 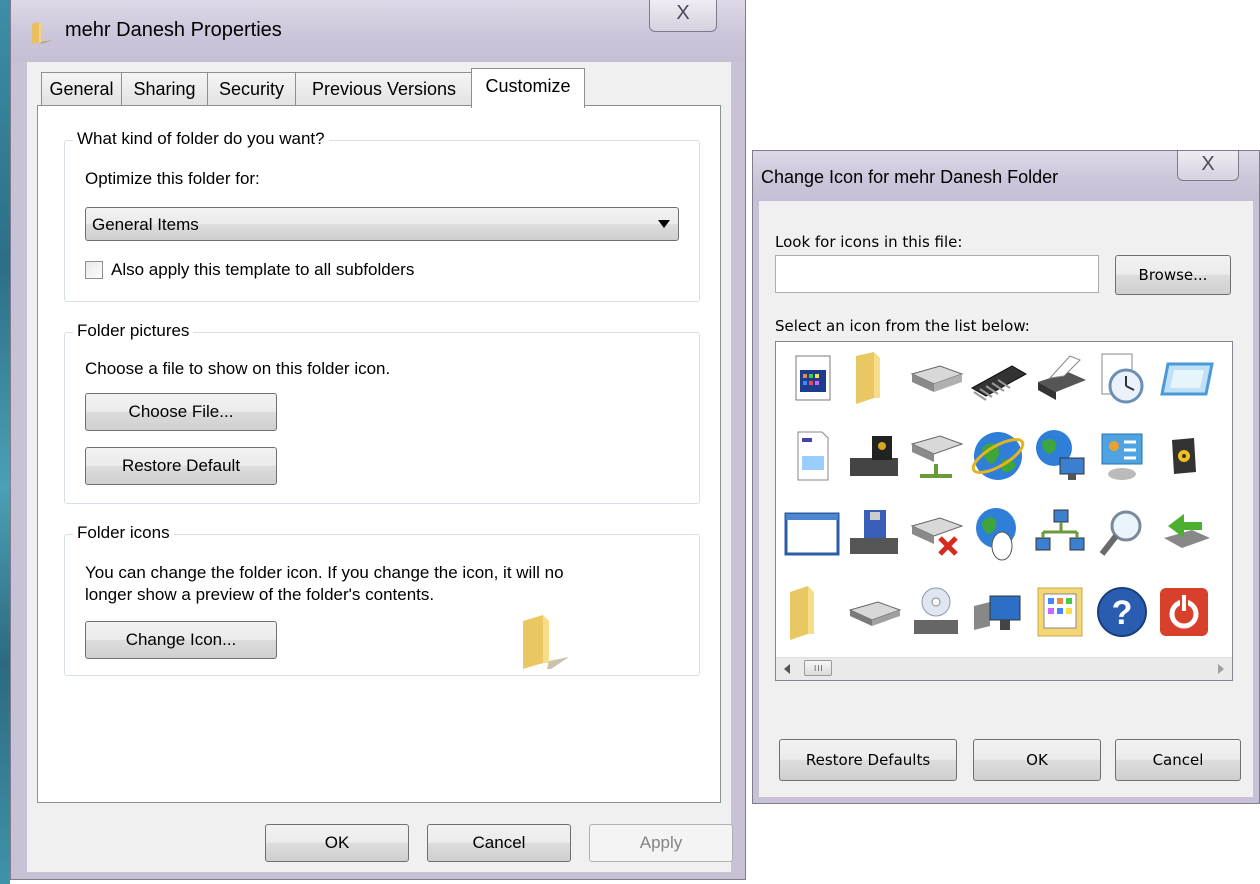 I want to click on application-window-icon, so click(x=812, y=378).